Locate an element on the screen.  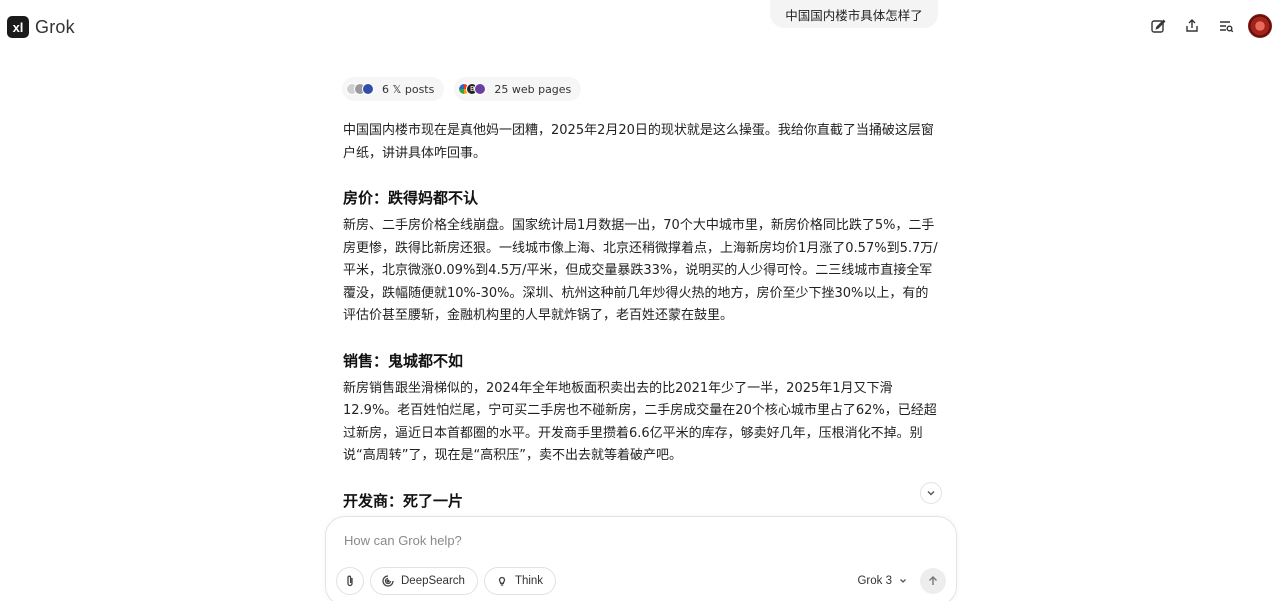
section-heading-price: 房价：跌得妈都不认 is located at coordinates (411, 198).